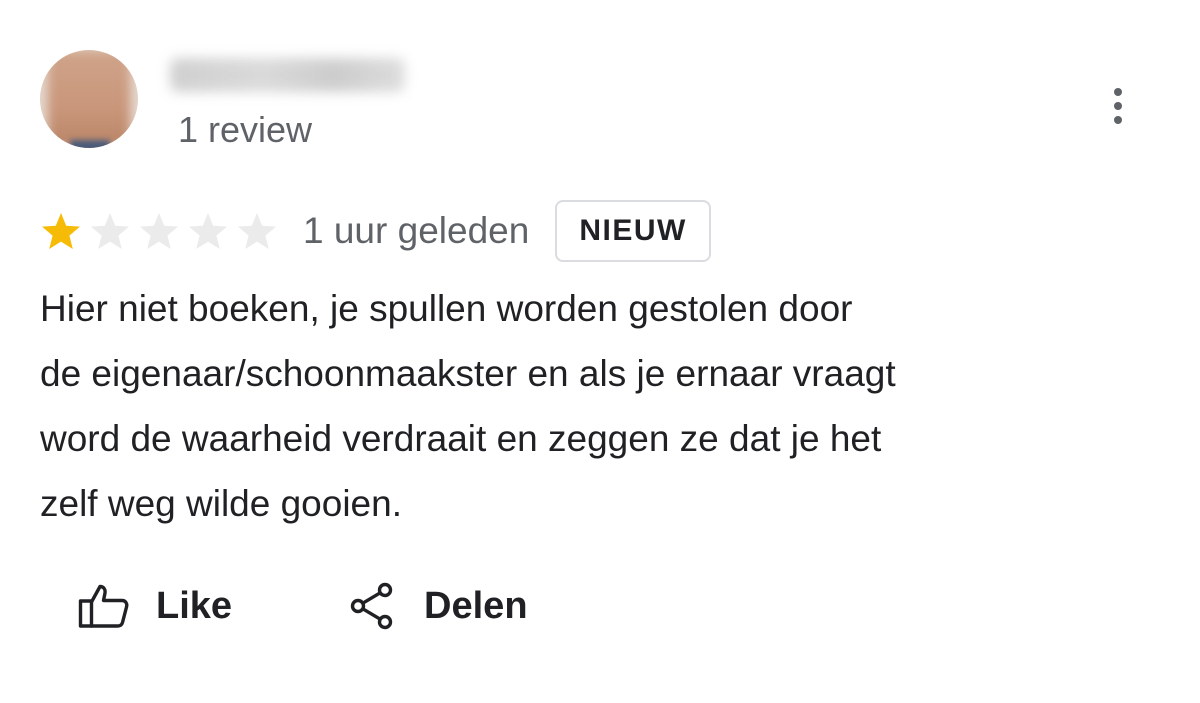 Image resolution: width=1200 pixels, height=703 pixels. I want to click on star-filled-icon, so click(61, 231).